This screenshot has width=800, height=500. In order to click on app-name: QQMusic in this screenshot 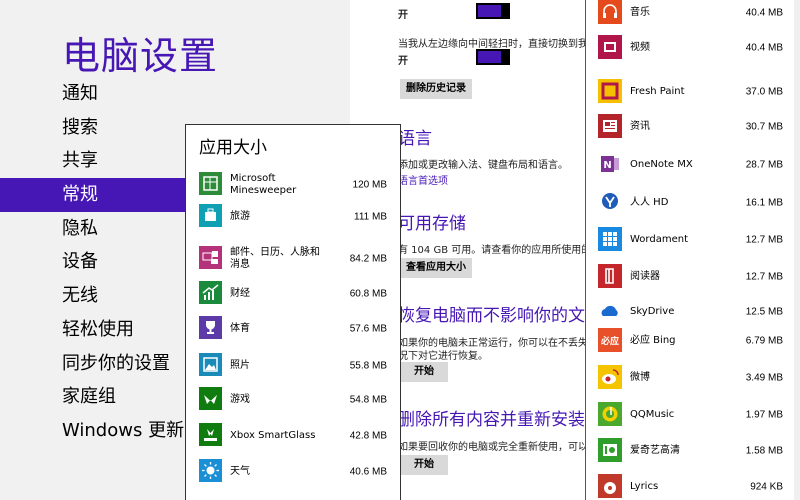, I will do `click(652, 414)`.